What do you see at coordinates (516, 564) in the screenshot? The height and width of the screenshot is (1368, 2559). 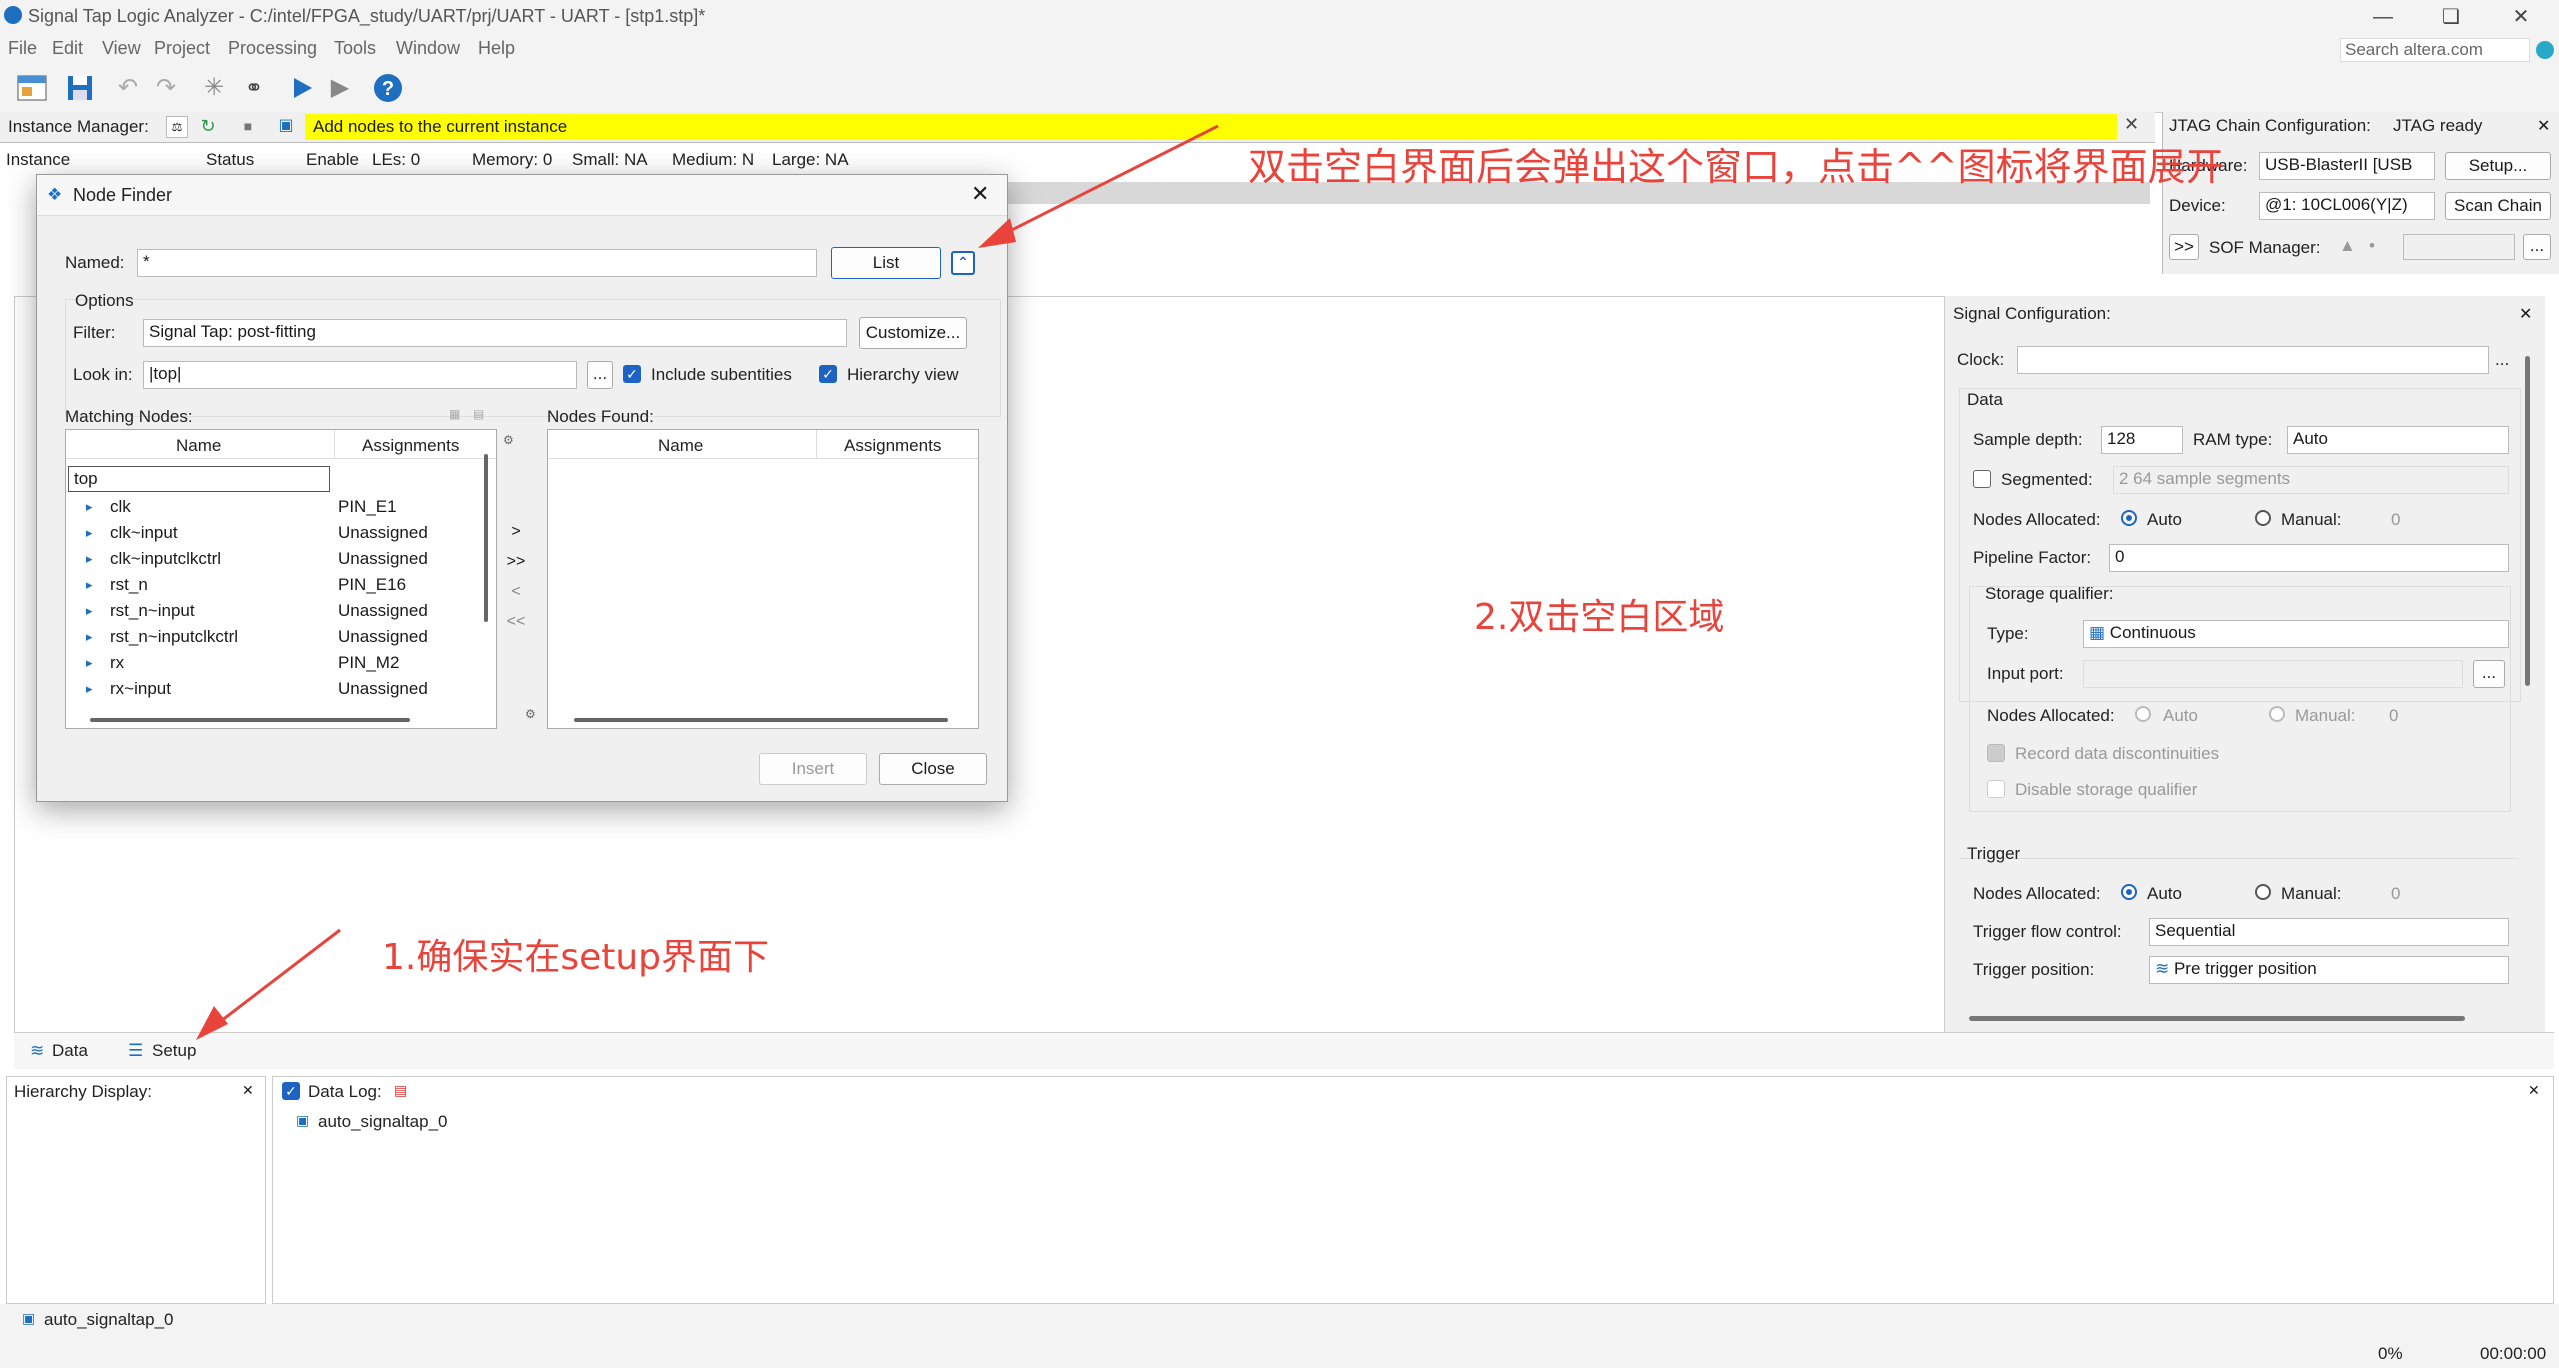 I see `move-all-button: >>` at bounding box center [516, 564].